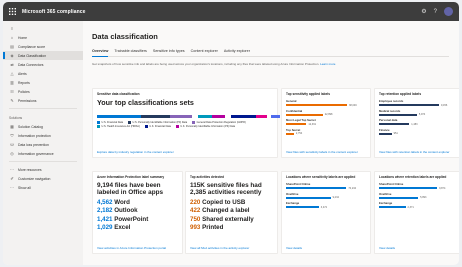  Describe the element at coordinates (43, 37) in the screenshot. I see `sidebar-item-home: ⌂ Home` at that location.